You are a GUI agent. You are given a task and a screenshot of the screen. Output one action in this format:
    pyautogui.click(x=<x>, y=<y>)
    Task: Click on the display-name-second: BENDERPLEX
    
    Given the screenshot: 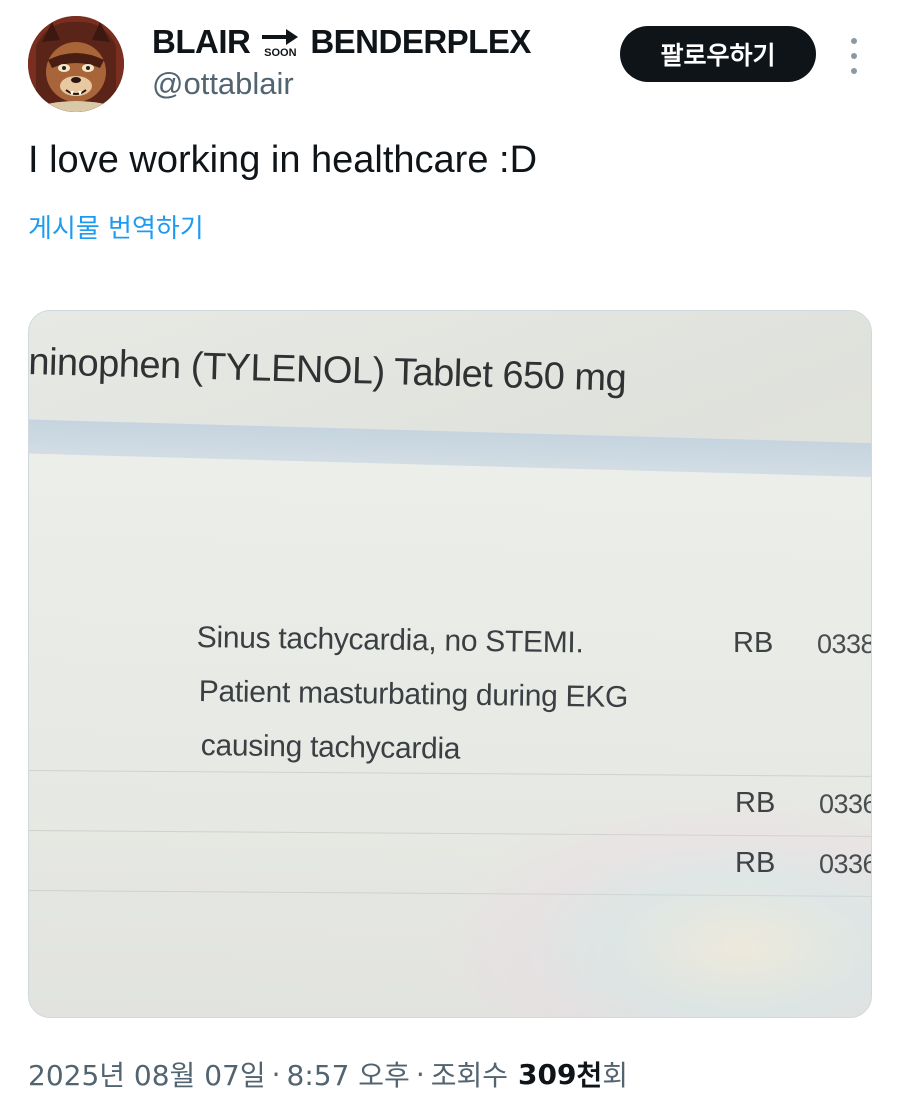 What is the action you would take?
    pyautogui.click(x=420, y=41)
    